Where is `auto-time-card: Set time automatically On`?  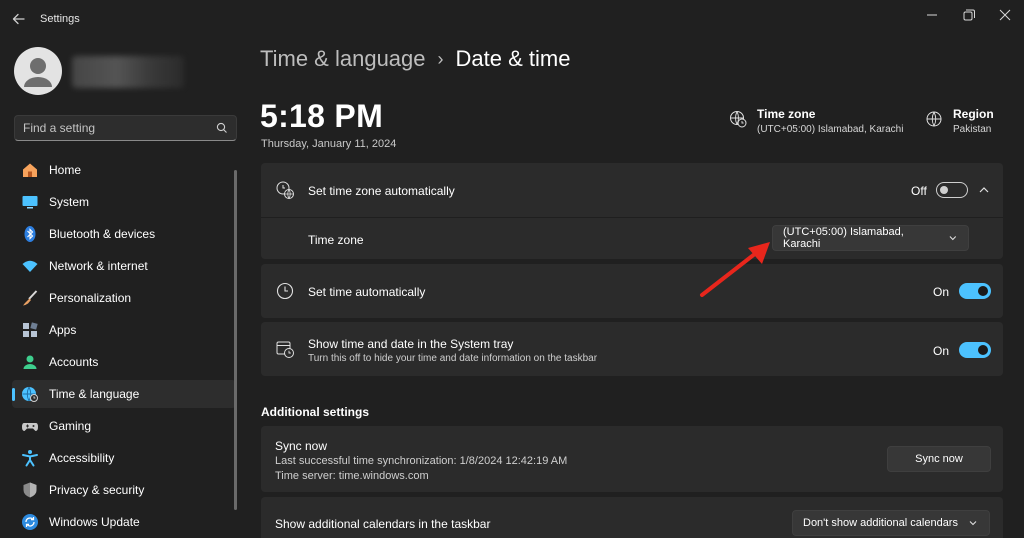
auto-time-card: Set time automatically On is located at coordinates (632, 291).